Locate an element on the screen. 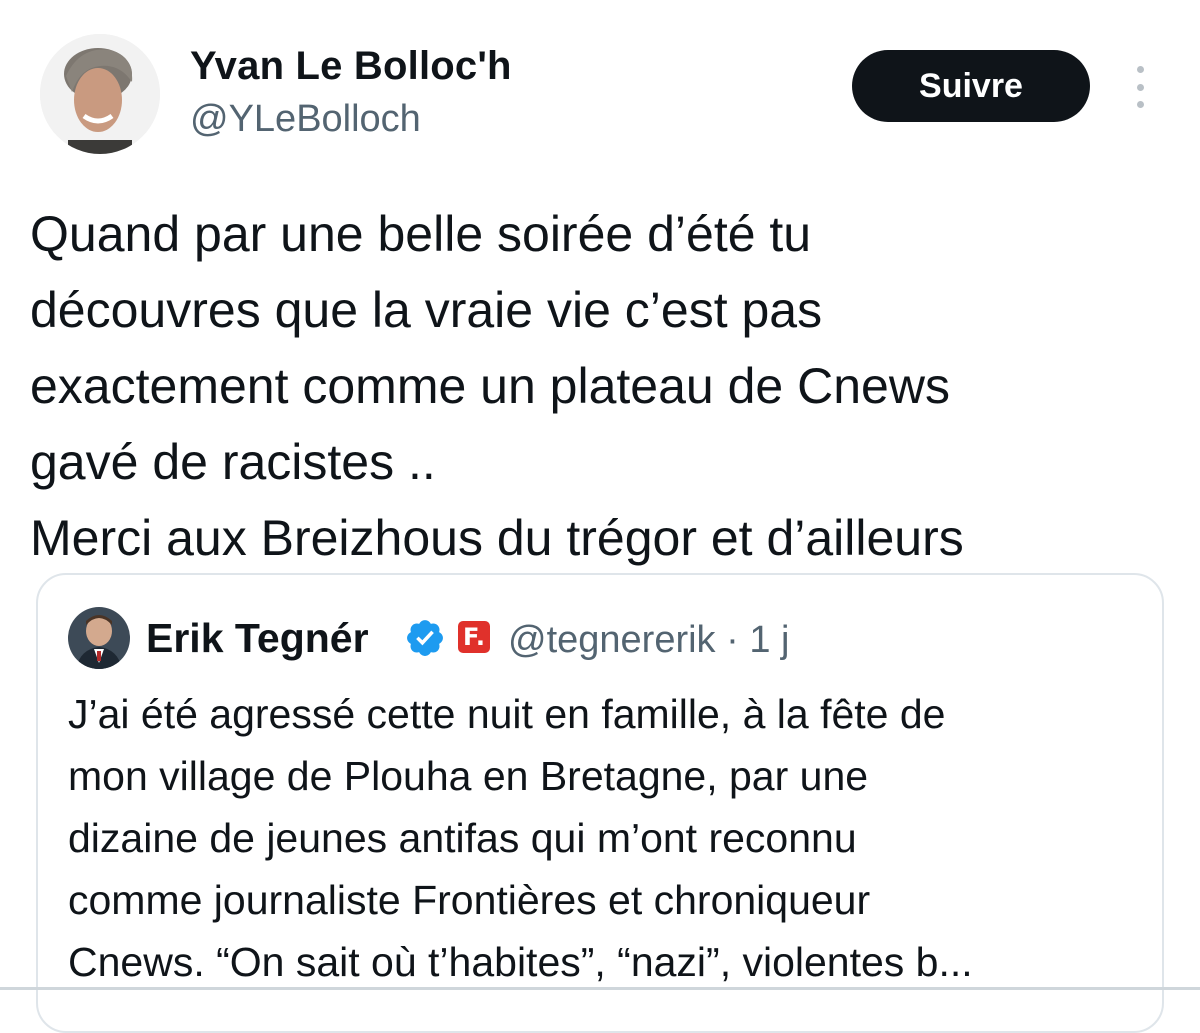 The image size is (1200, 1033). author-handle: @YLeBolloch is located at coordinates (305, 119).